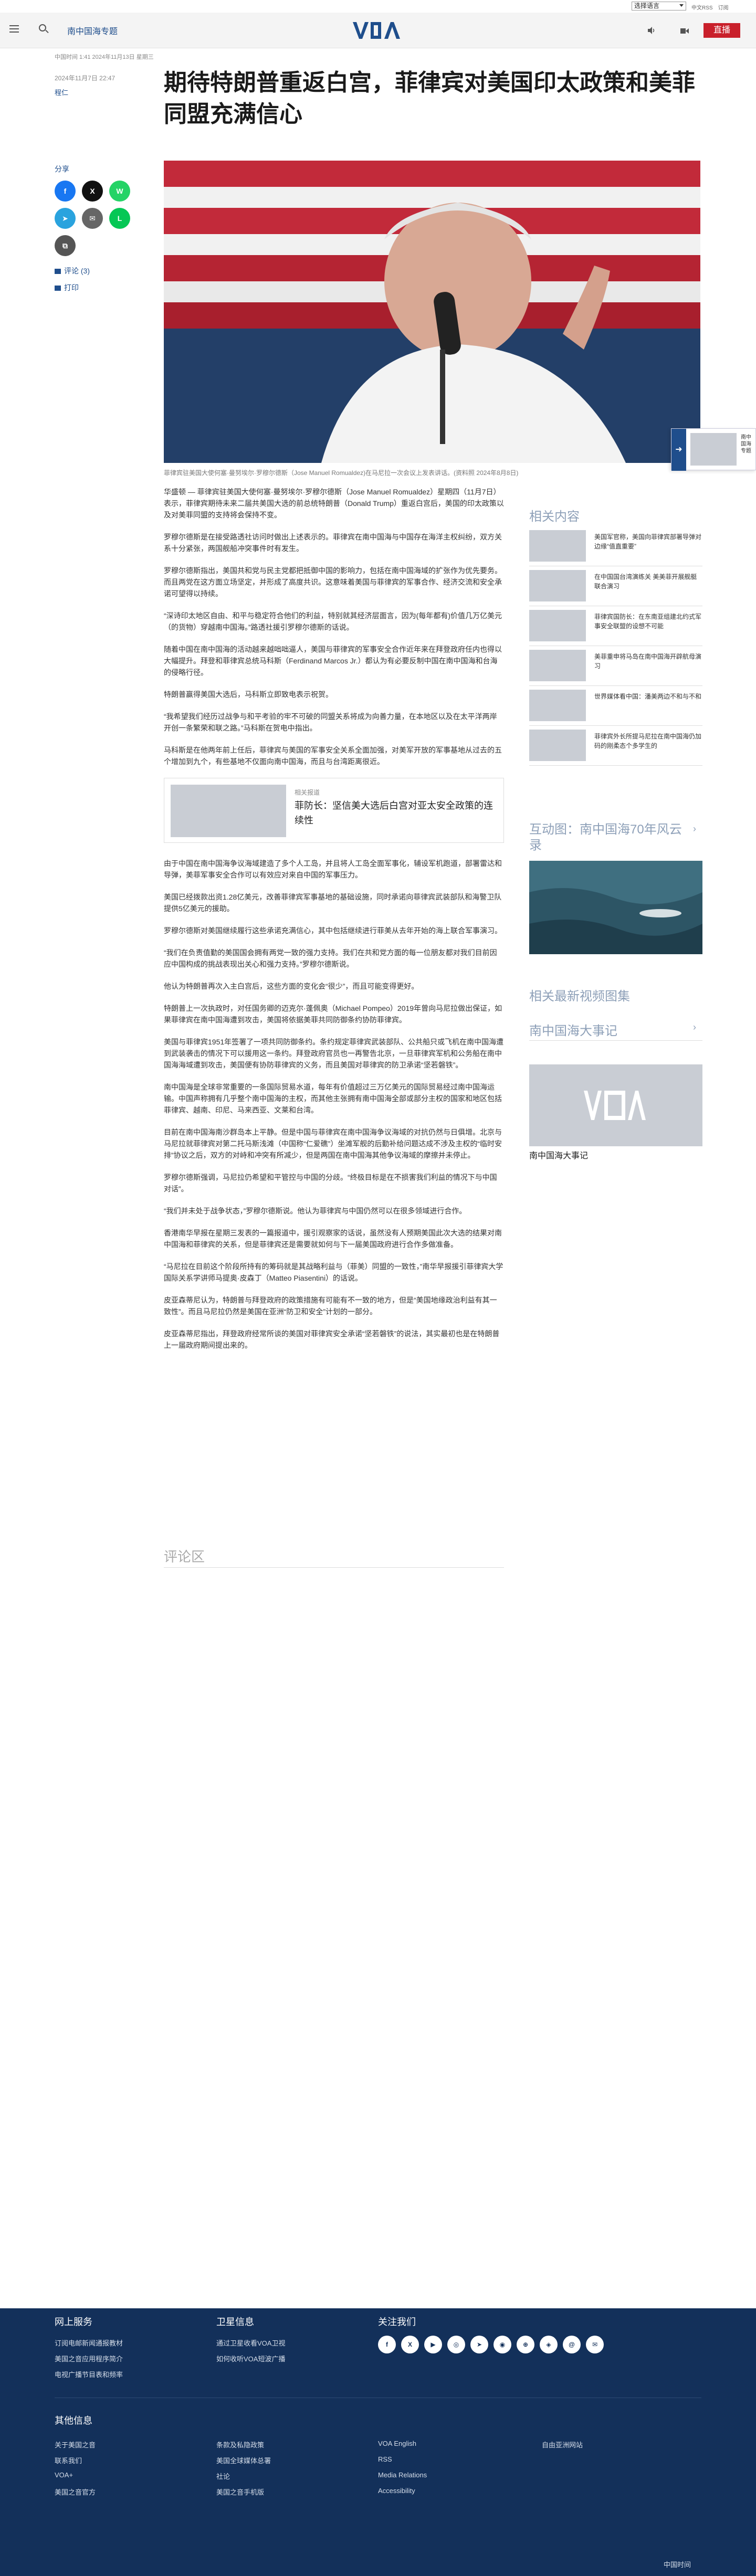  Describe the element at coordinates (72, 271) in the screenshot. I see `comment-link: 评论 (3)` at that location.